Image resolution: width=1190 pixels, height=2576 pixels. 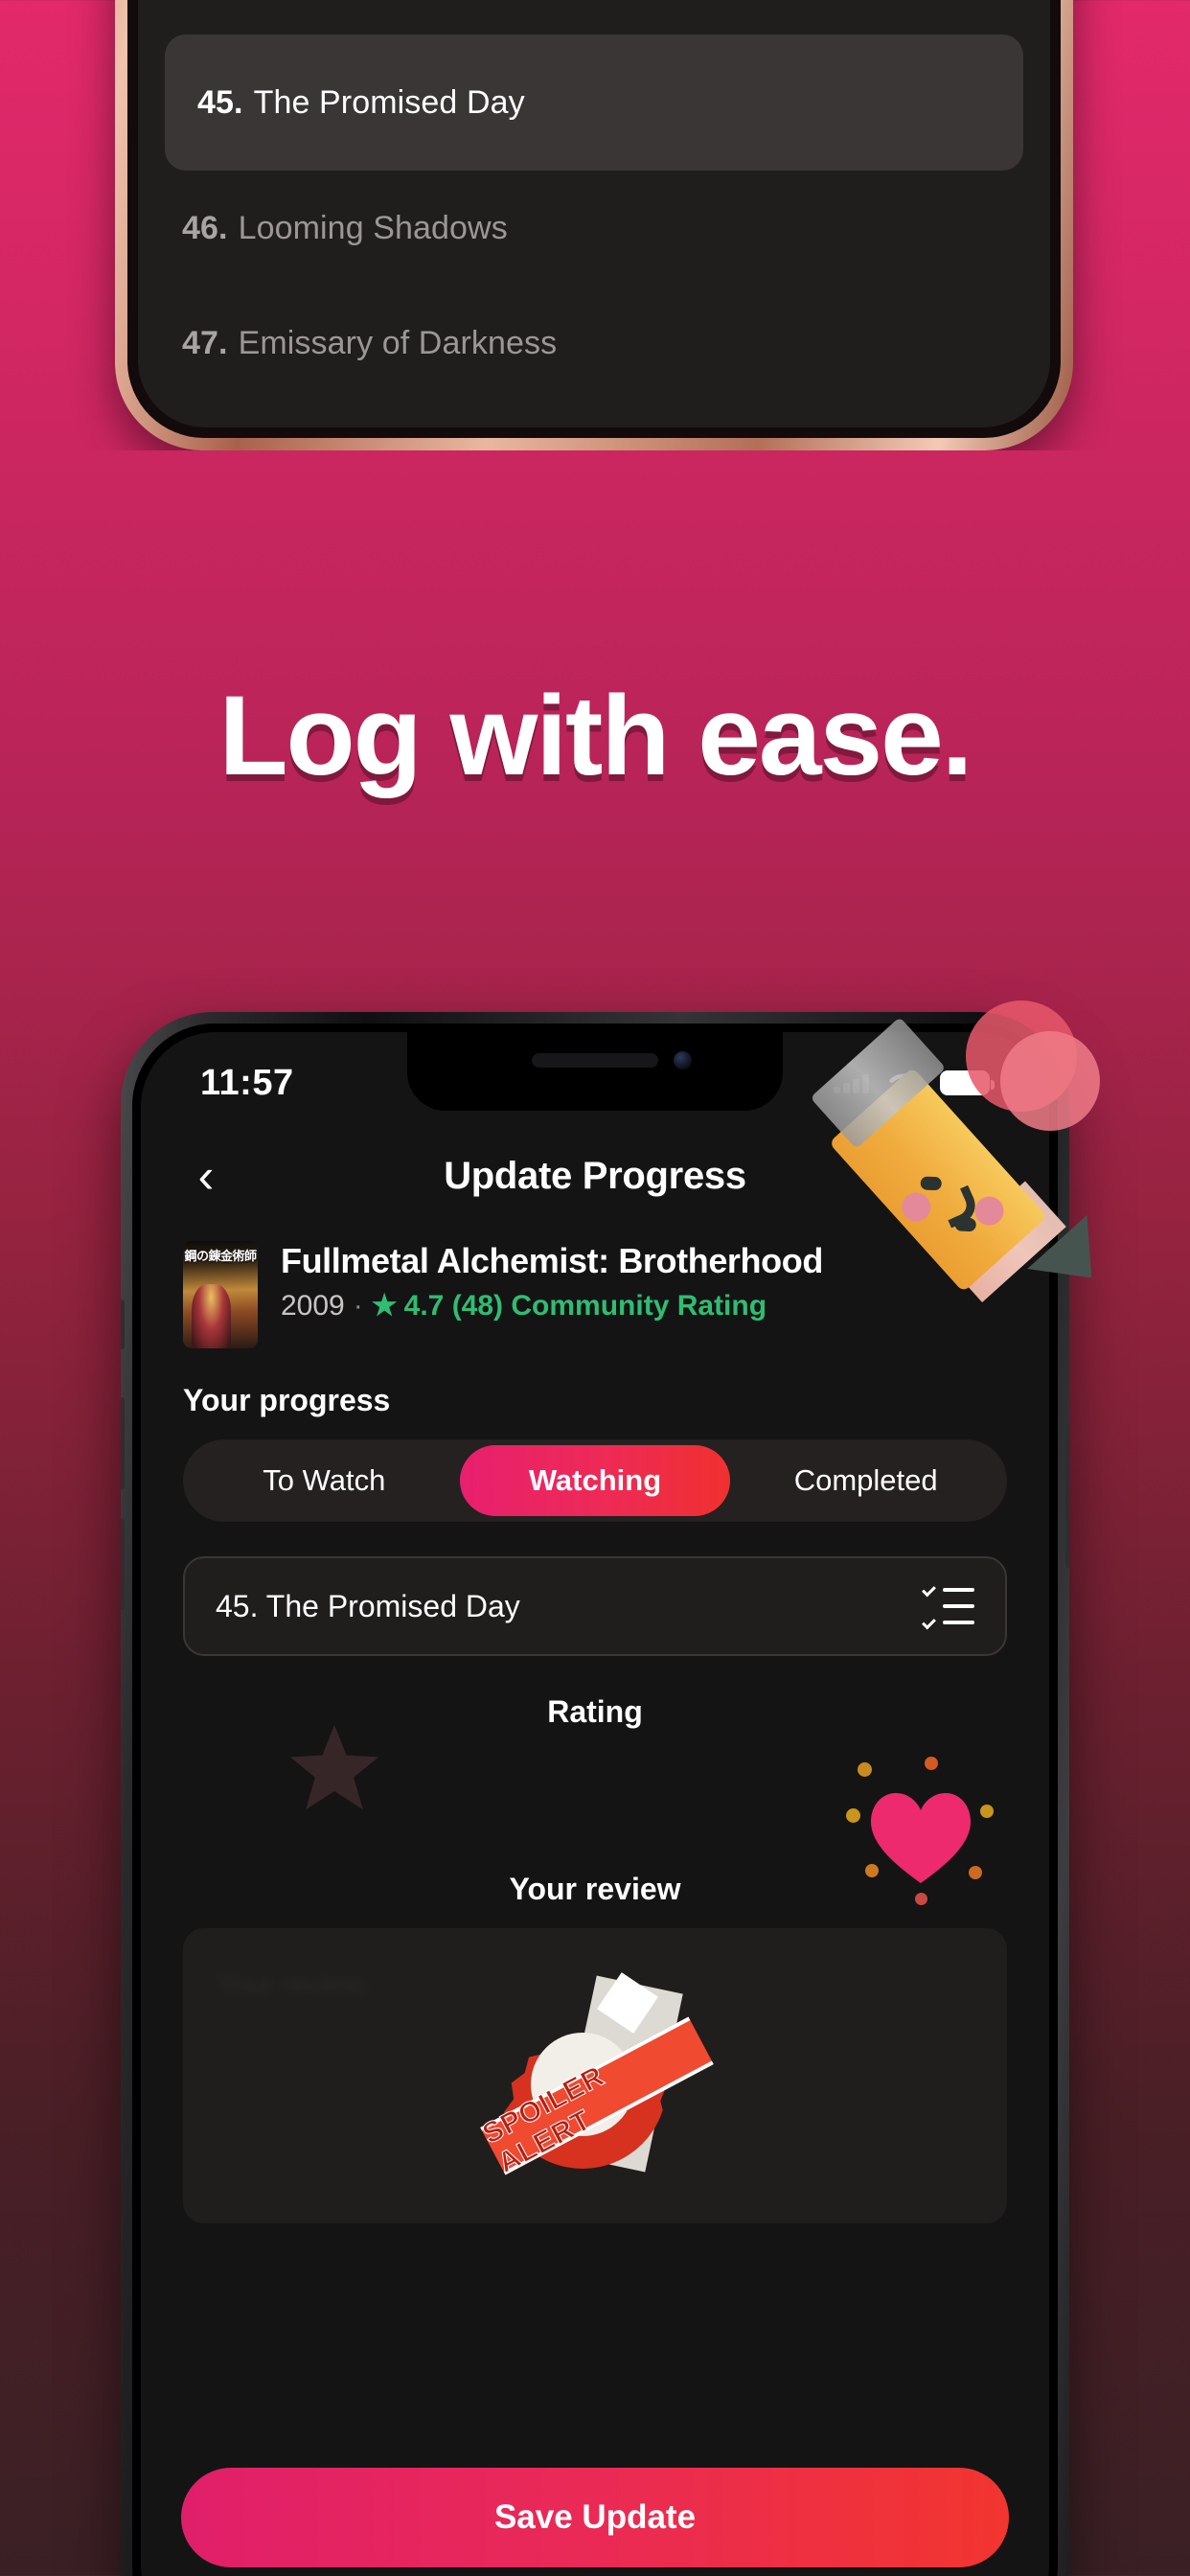 I want to click on show-poster: 鋼の錬金術師, so click(x=221, y=1295).